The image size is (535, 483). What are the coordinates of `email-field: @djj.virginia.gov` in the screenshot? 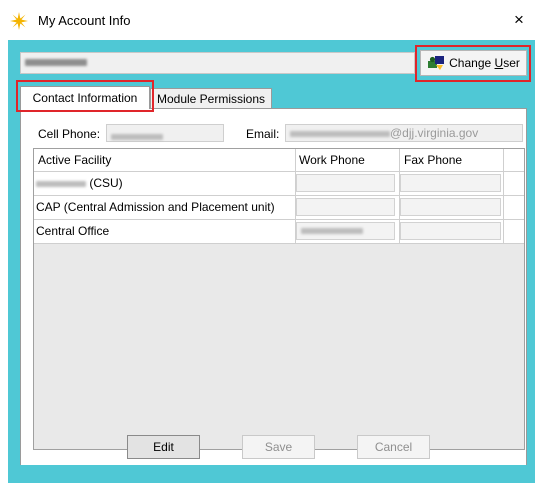 It's located at (404, 133).